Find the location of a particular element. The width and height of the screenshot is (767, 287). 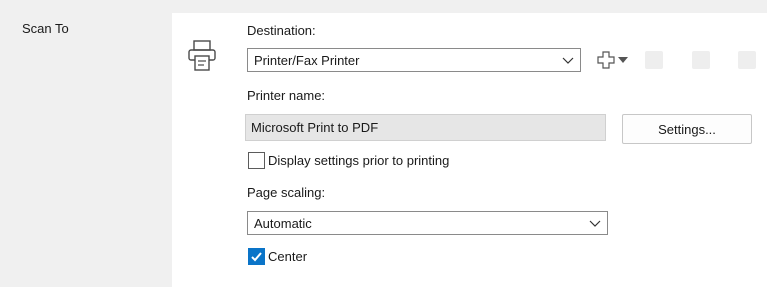

printer-name-field: Microsoft Print to PDF is located at coordinates (425, 127).